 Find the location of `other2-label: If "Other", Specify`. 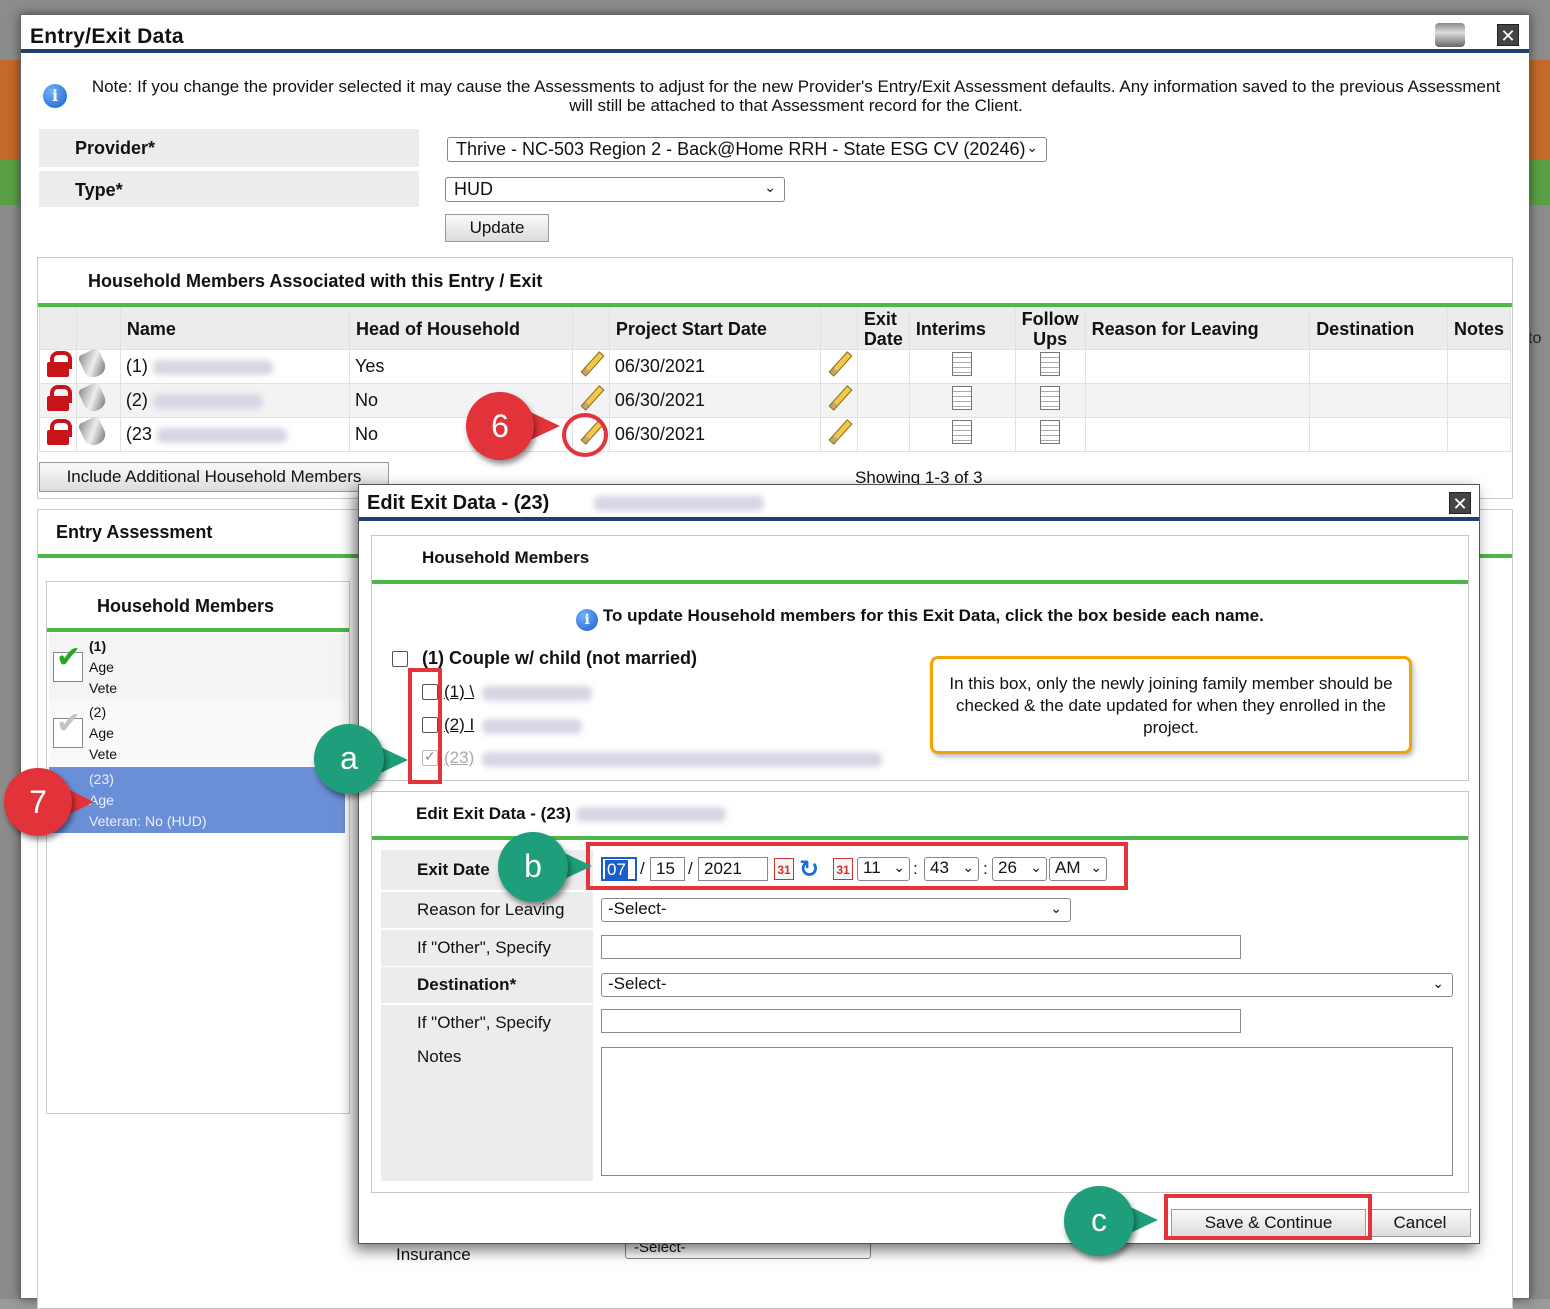

other2-label: If "Other", Specify is located at coordinates (487, 1023).